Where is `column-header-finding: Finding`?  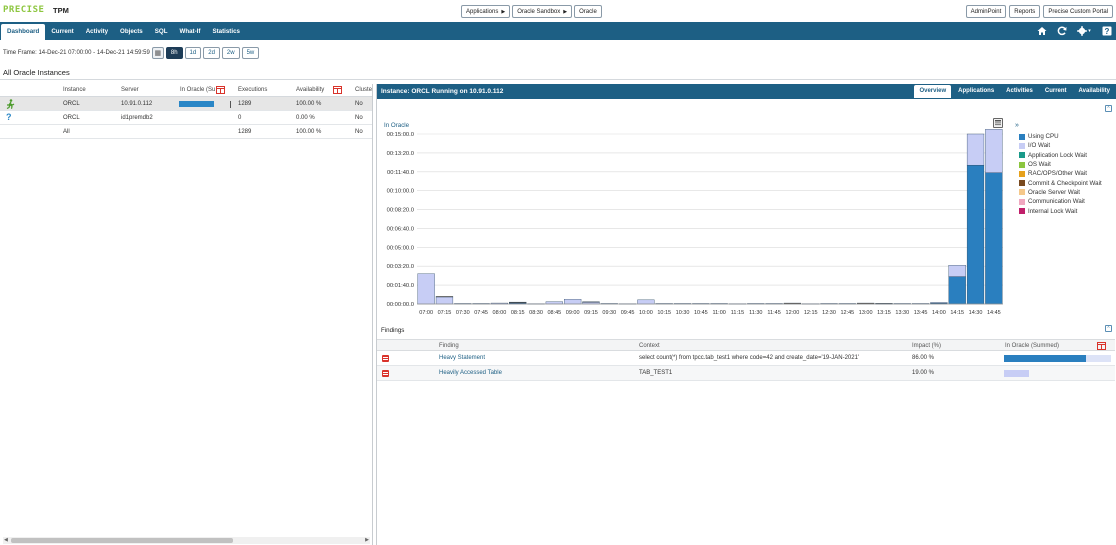
column-header-finding: Finding is located at coordinates (449, 346).